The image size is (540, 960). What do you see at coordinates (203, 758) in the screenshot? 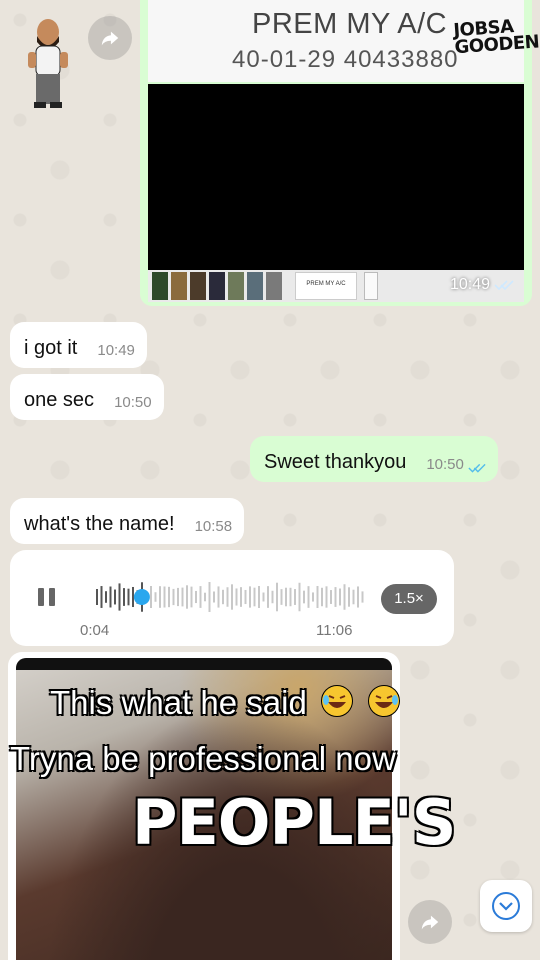
I see `overlay-caption-line2: Tryna be professional now` at bounding box center [203, 758].